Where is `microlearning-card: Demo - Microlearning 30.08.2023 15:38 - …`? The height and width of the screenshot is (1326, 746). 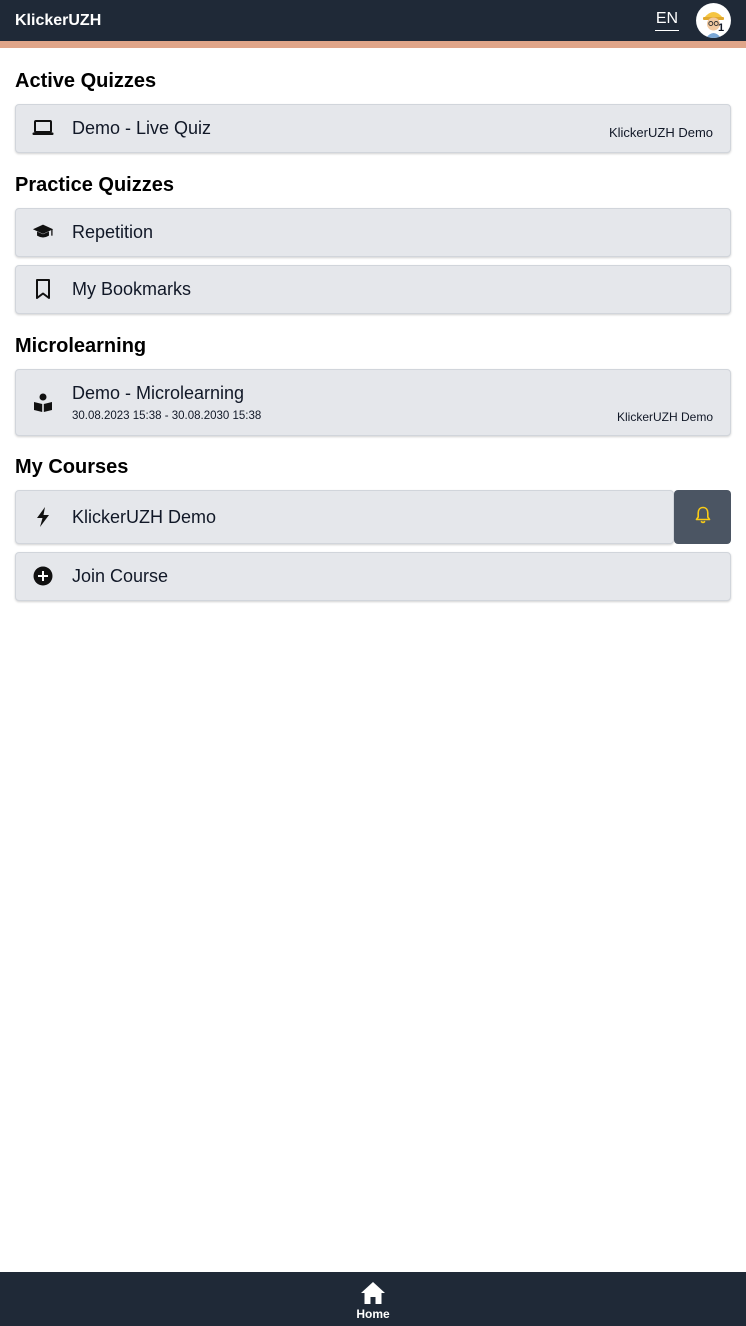 microlearning-card: Demo - Microlearning 30.08.2023 15:38 - … is located at coordinates (373, 402).